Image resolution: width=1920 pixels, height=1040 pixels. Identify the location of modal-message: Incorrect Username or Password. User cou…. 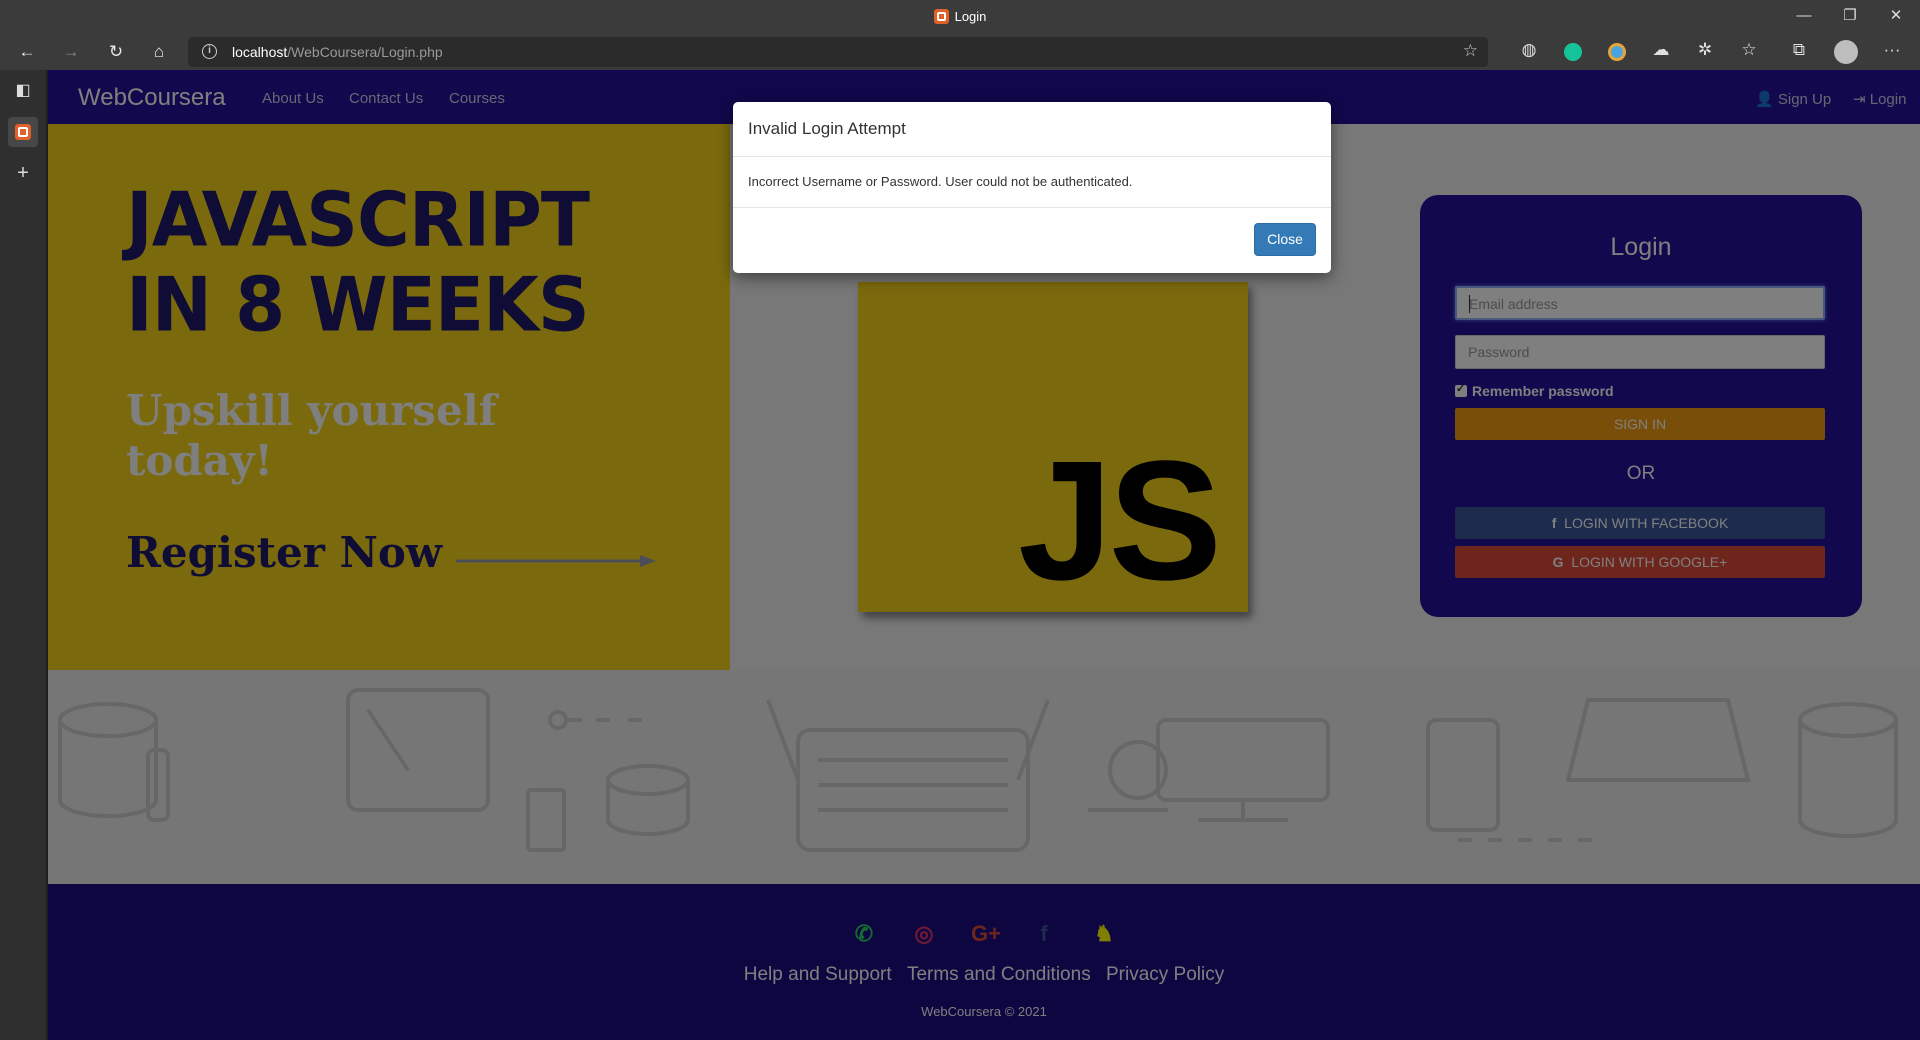
(940, 181).